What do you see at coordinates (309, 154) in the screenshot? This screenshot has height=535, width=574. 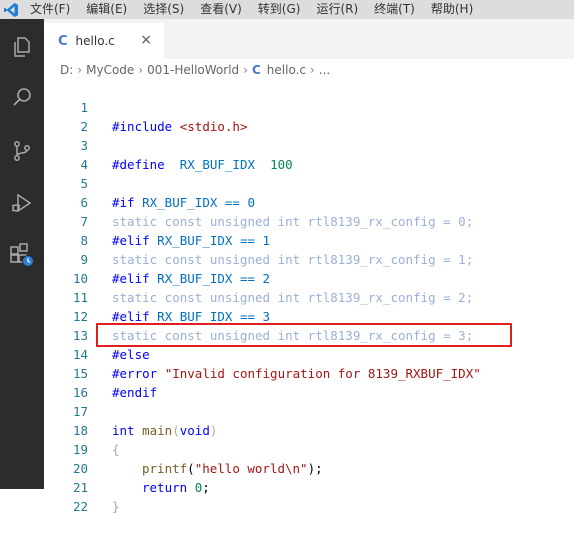 I see `code-line: 4` at bounding box center [309, 154].